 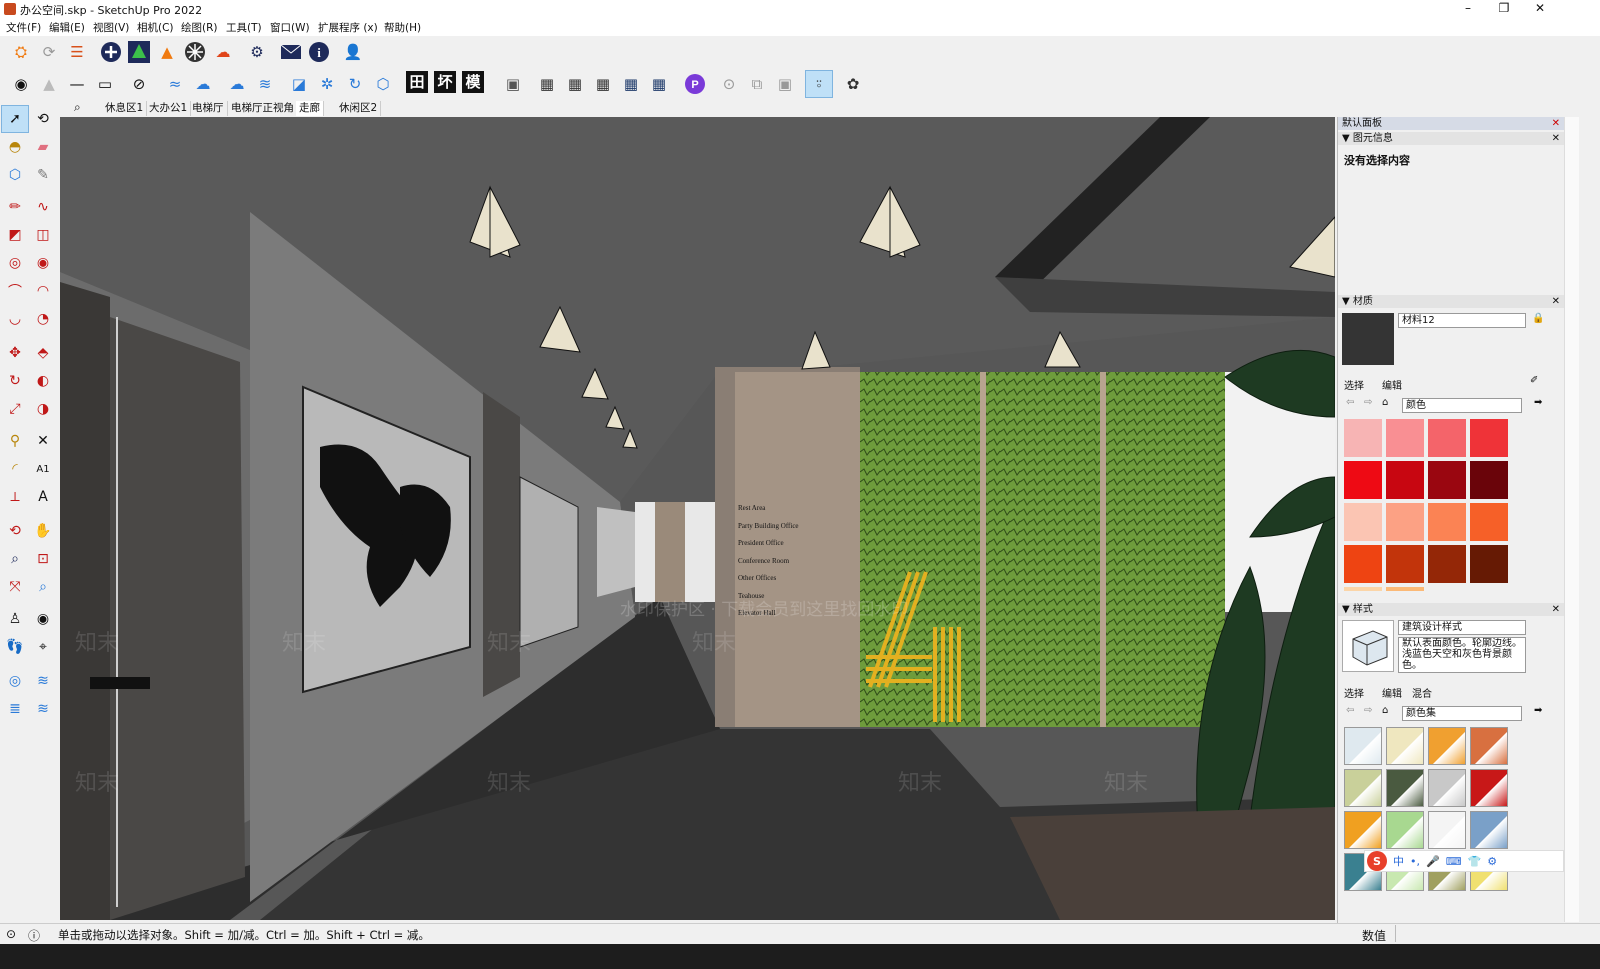 What do you see at coordinates (15, 619) in the screenshot?
I see `position-camera-tool-icon: ♙` at bounding box center [15, 619].